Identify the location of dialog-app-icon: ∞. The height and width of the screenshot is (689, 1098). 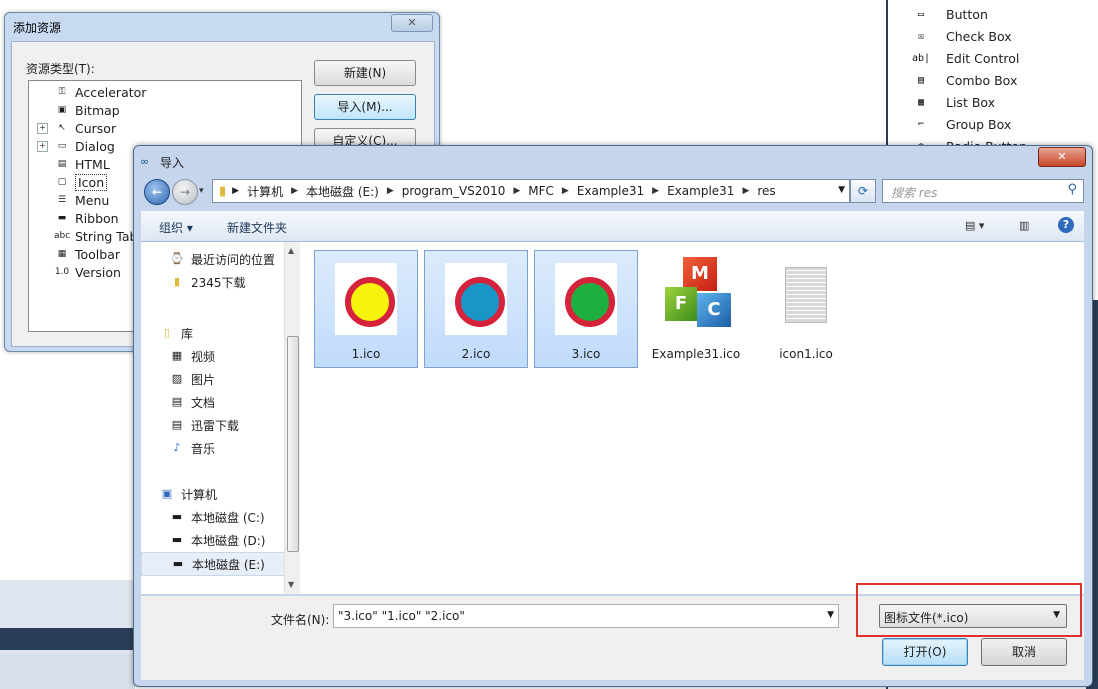
(145, 161).